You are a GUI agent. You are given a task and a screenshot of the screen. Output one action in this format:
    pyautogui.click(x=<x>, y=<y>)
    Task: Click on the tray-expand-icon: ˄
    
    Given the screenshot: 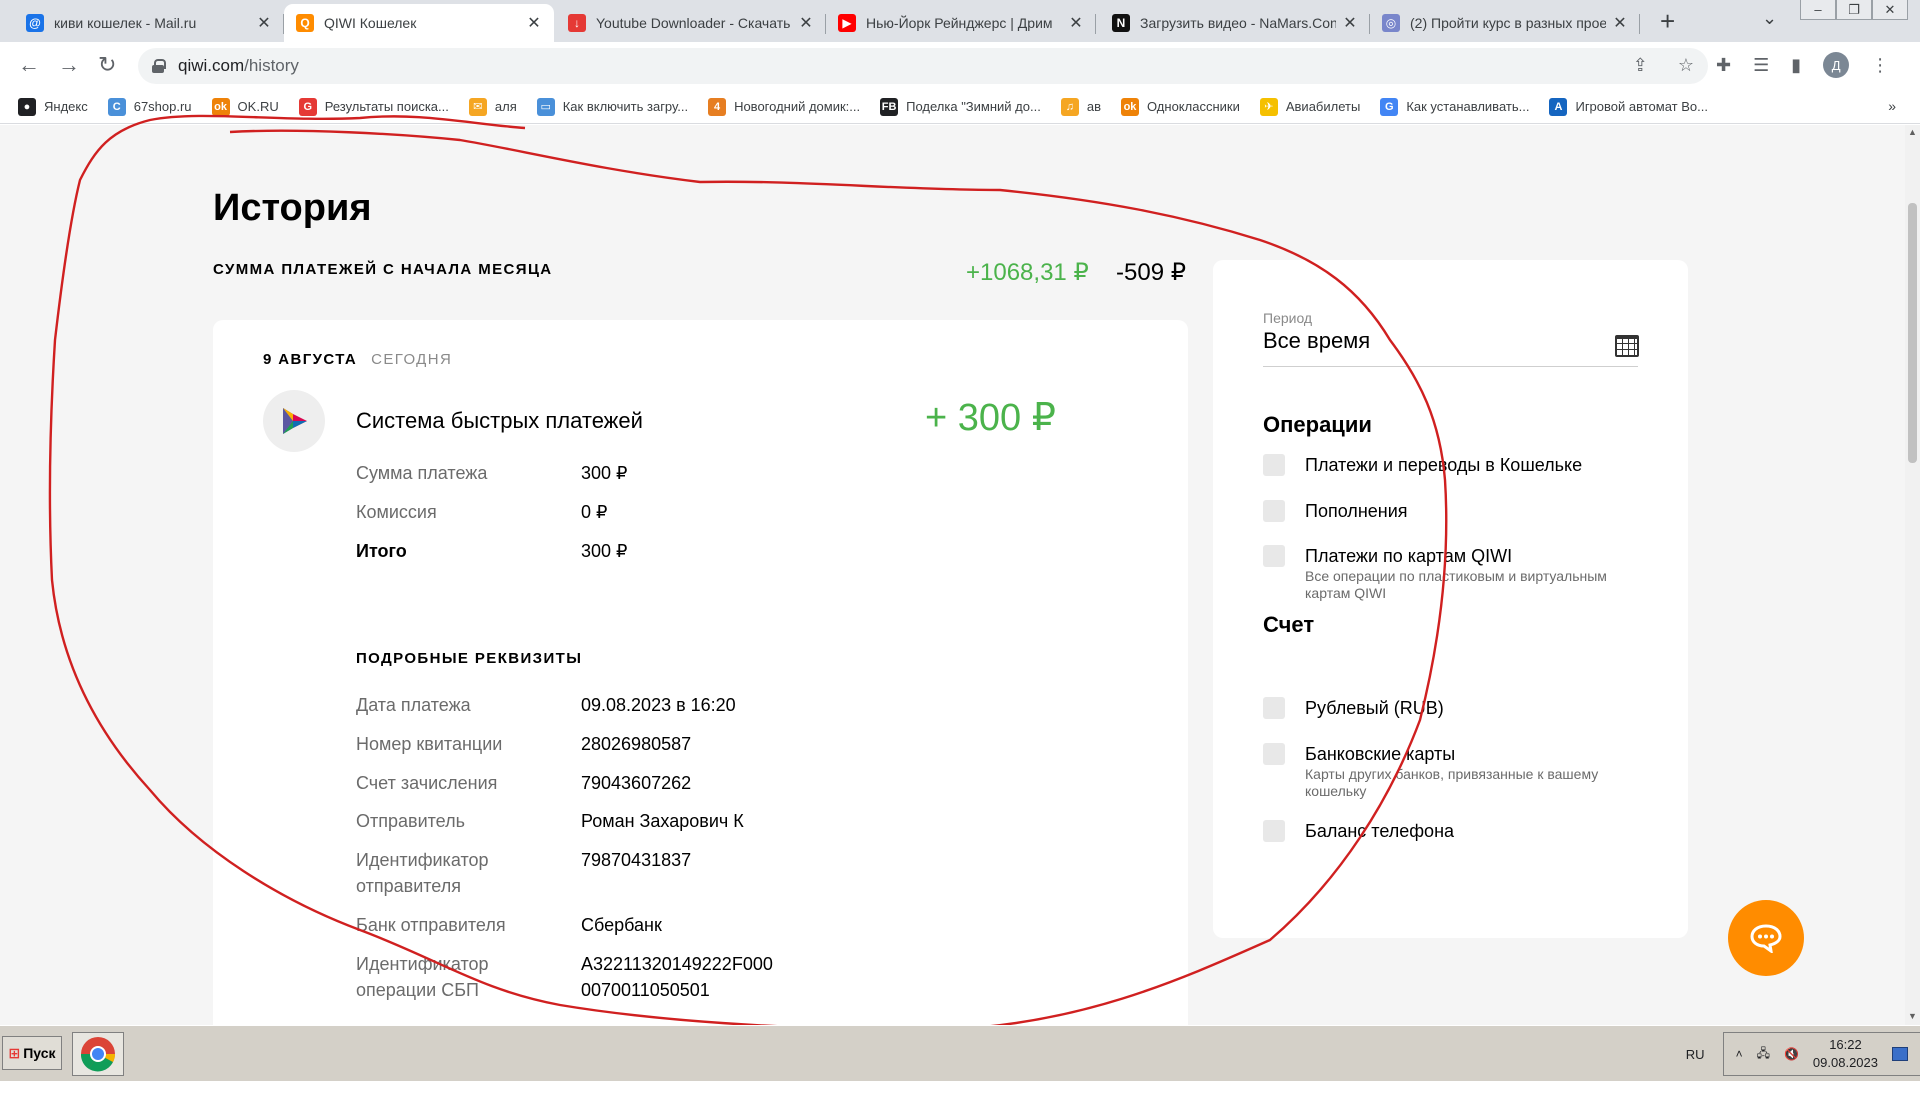 What is the action you would take?
    pyautogui.click(x=1739, y=1054)
    